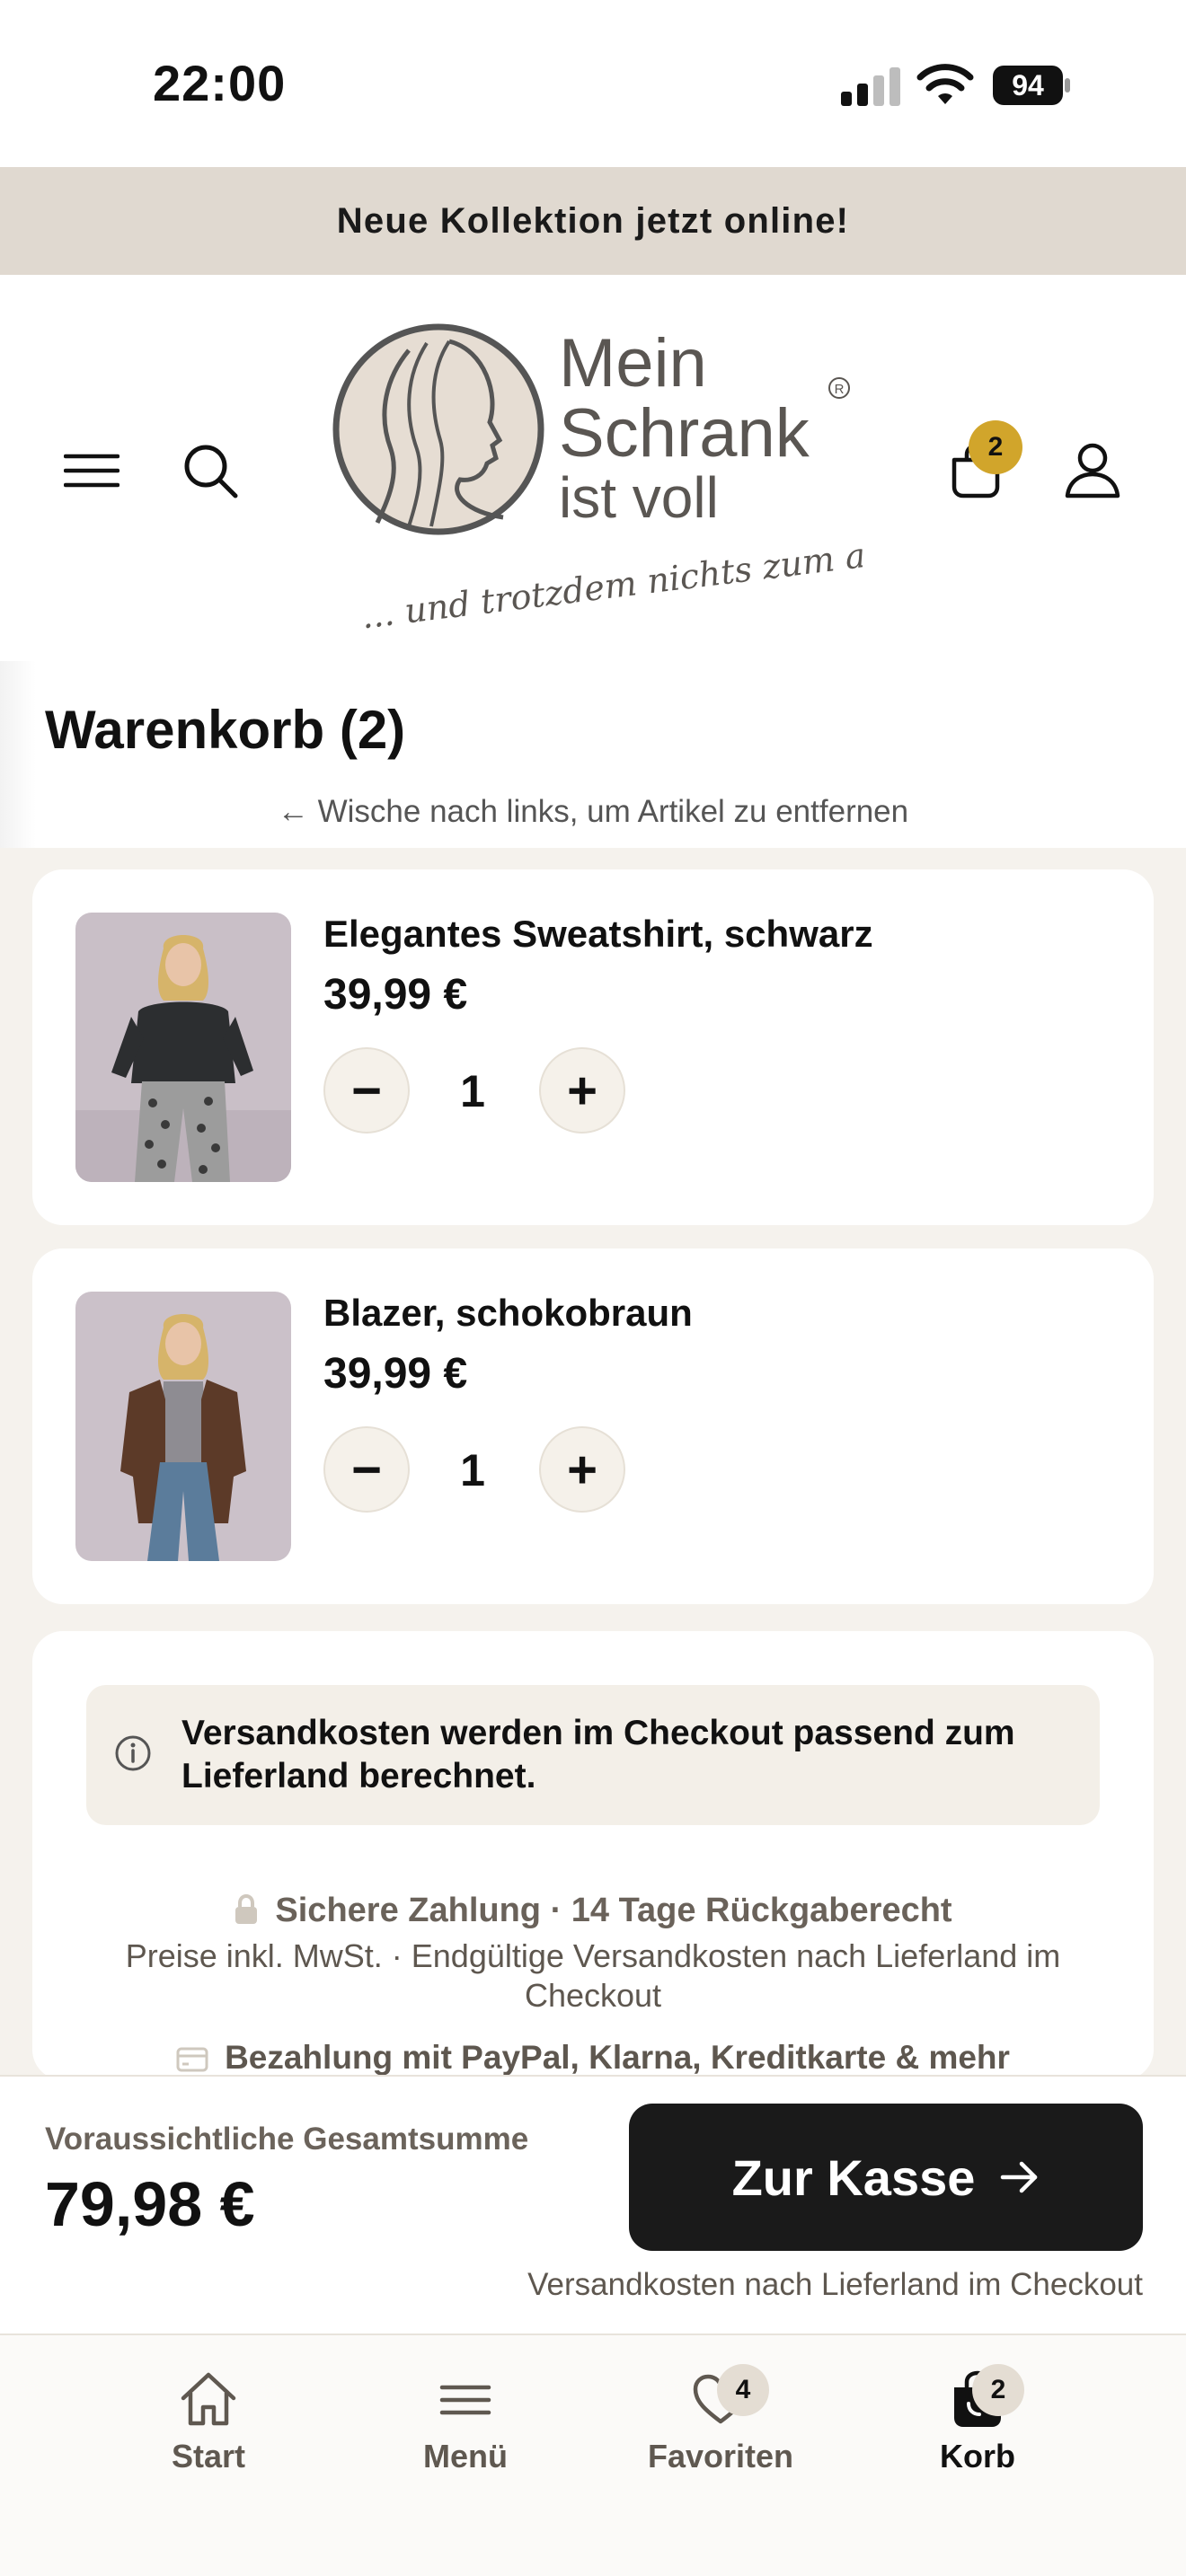  Describe the element at coordinates (508, 1313) in the screenshot. I see `product-name: Blazer, schokobraun` at that location.